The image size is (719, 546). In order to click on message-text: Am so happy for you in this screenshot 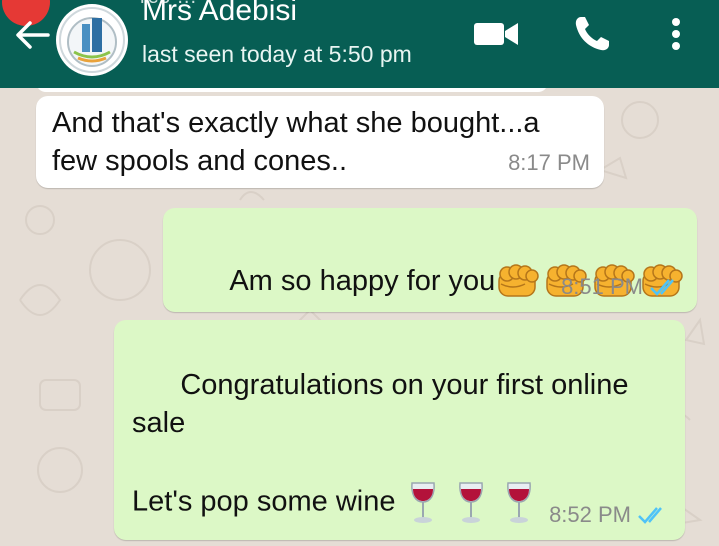, I will do `click(362, 281)`.